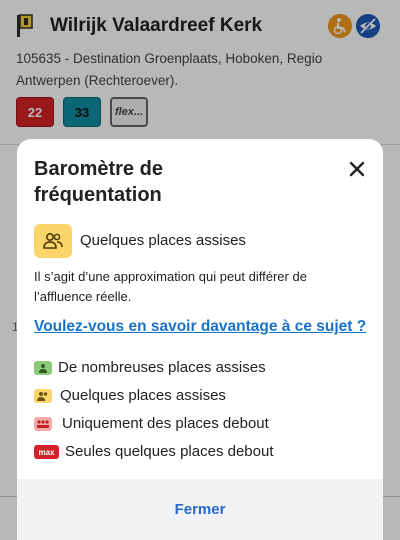 The image size is (400, 540). Describe the element at coordinates (165, 423) in the screenshot. I see `legend-label: Uniquement des places debout` at that location.